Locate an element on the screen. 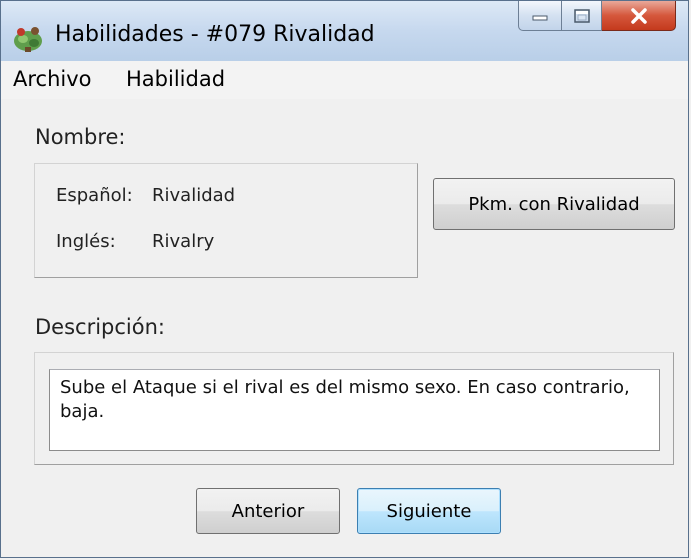 The image size is (691, 560). next-button: Siguiente is located at coordinates (429, 511).